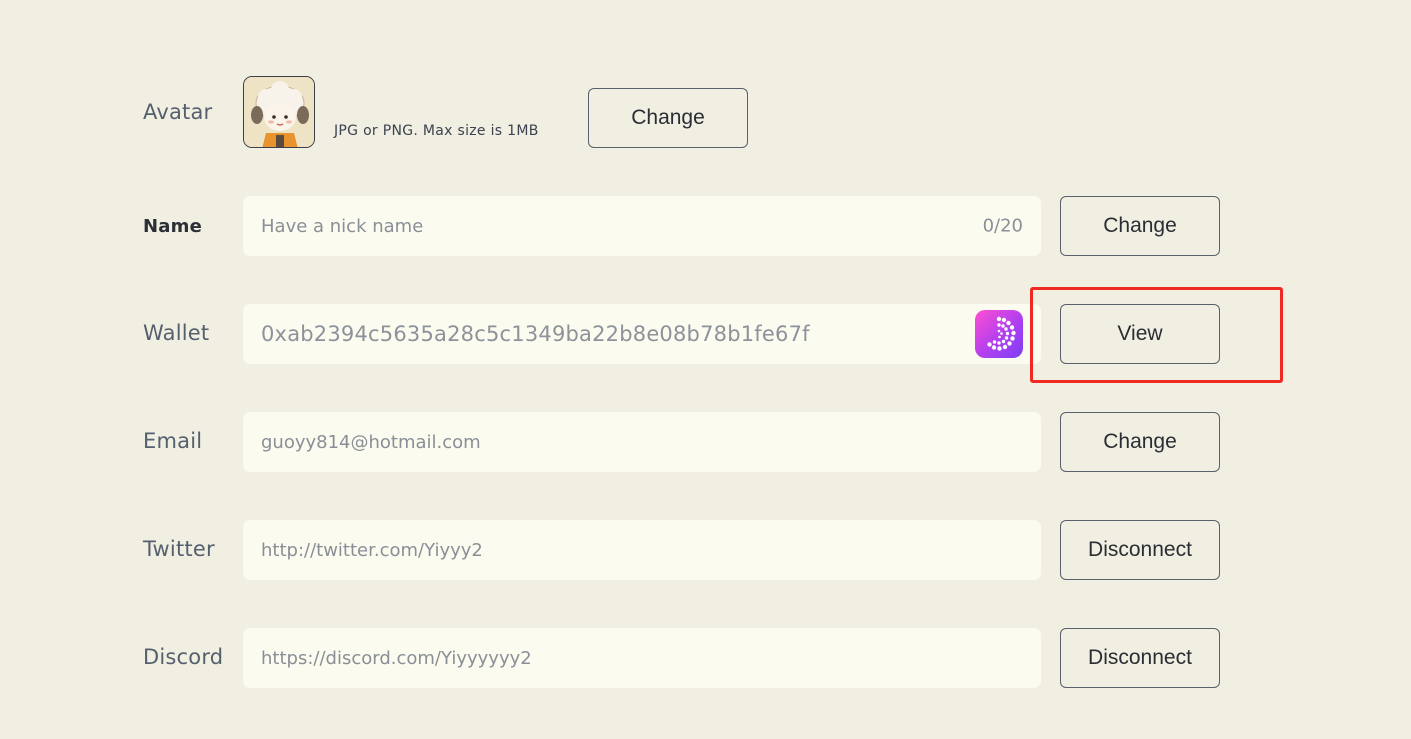  Describe the element at coordinates (1140, 226) in the screenshot. I see `name-change-button: Change` at that location.